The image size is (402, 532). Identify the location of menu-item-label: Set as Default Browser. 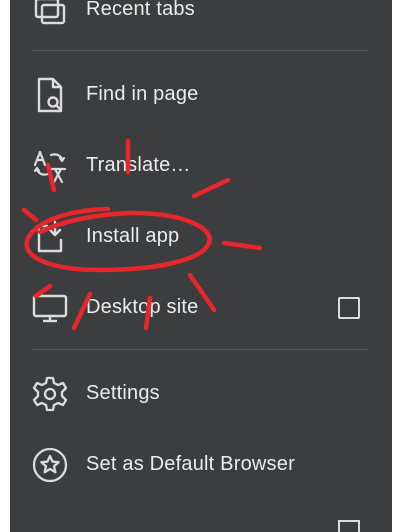
(190, 464).